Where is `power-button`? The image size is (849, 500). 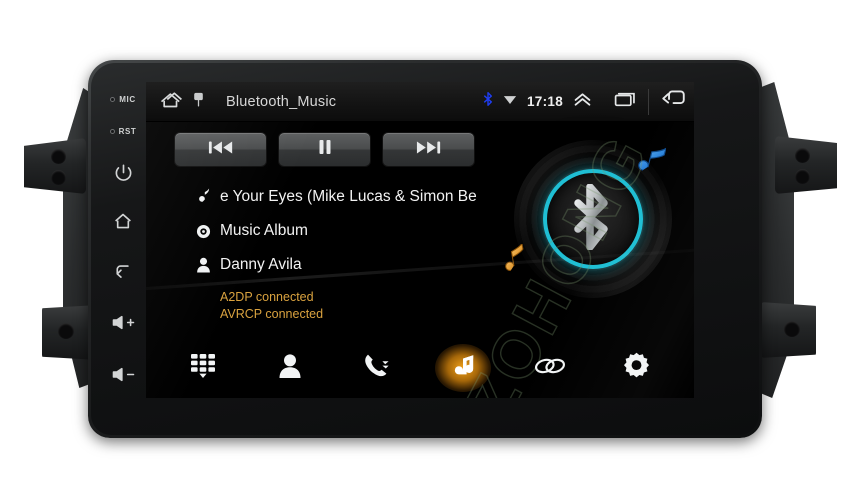
power-button is located at coordinates (123, 172).